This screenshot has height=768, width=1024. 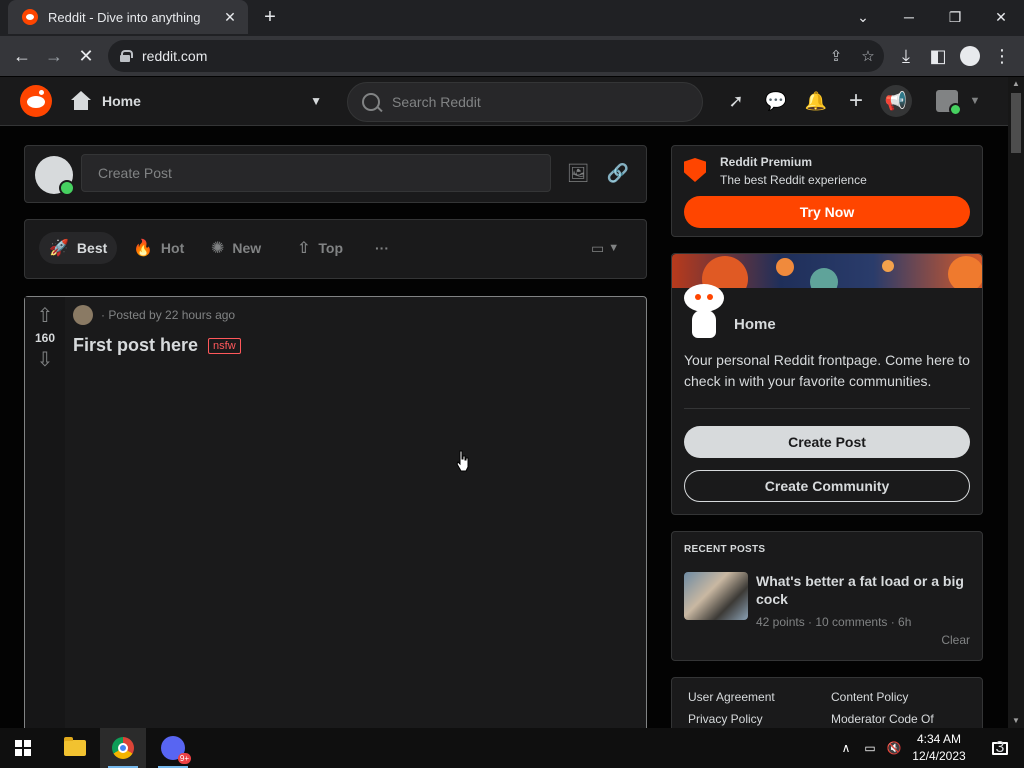 I want to click on tab-hot-label: Hot, so click(x=172, y=248).